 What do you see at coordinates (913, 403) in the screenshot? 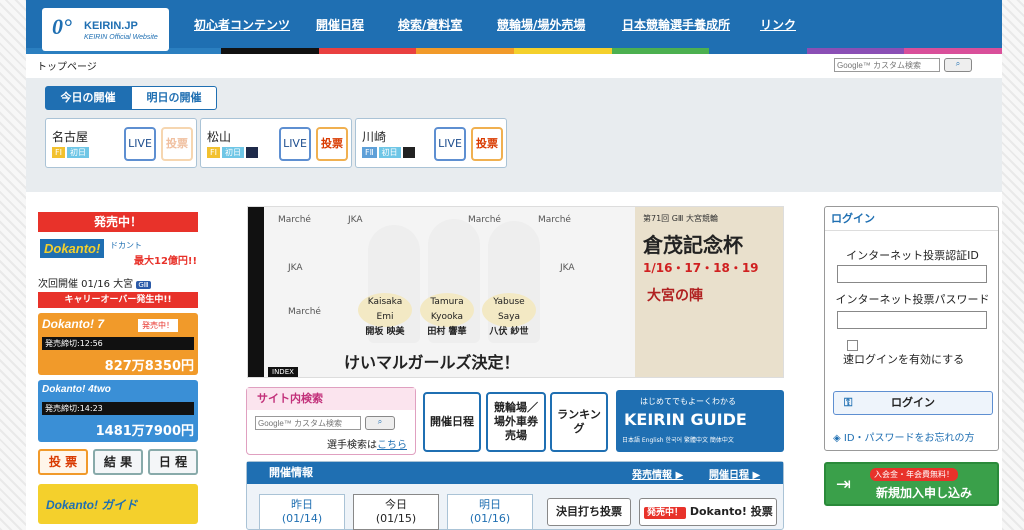
I see `login-button: ⚿ ログイン` at bounding box center [913, 403].